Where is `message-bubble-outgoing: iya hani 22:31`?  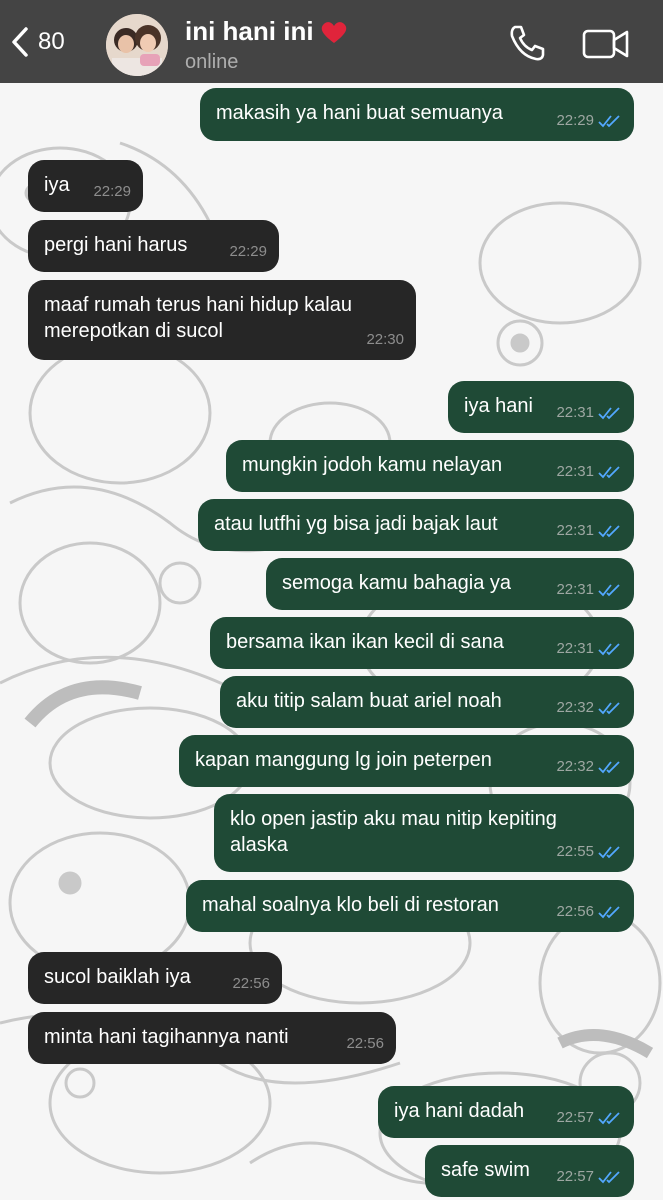
message-bubble-outgoing: iya hani 22:31 is located at coordinates (541, 407).